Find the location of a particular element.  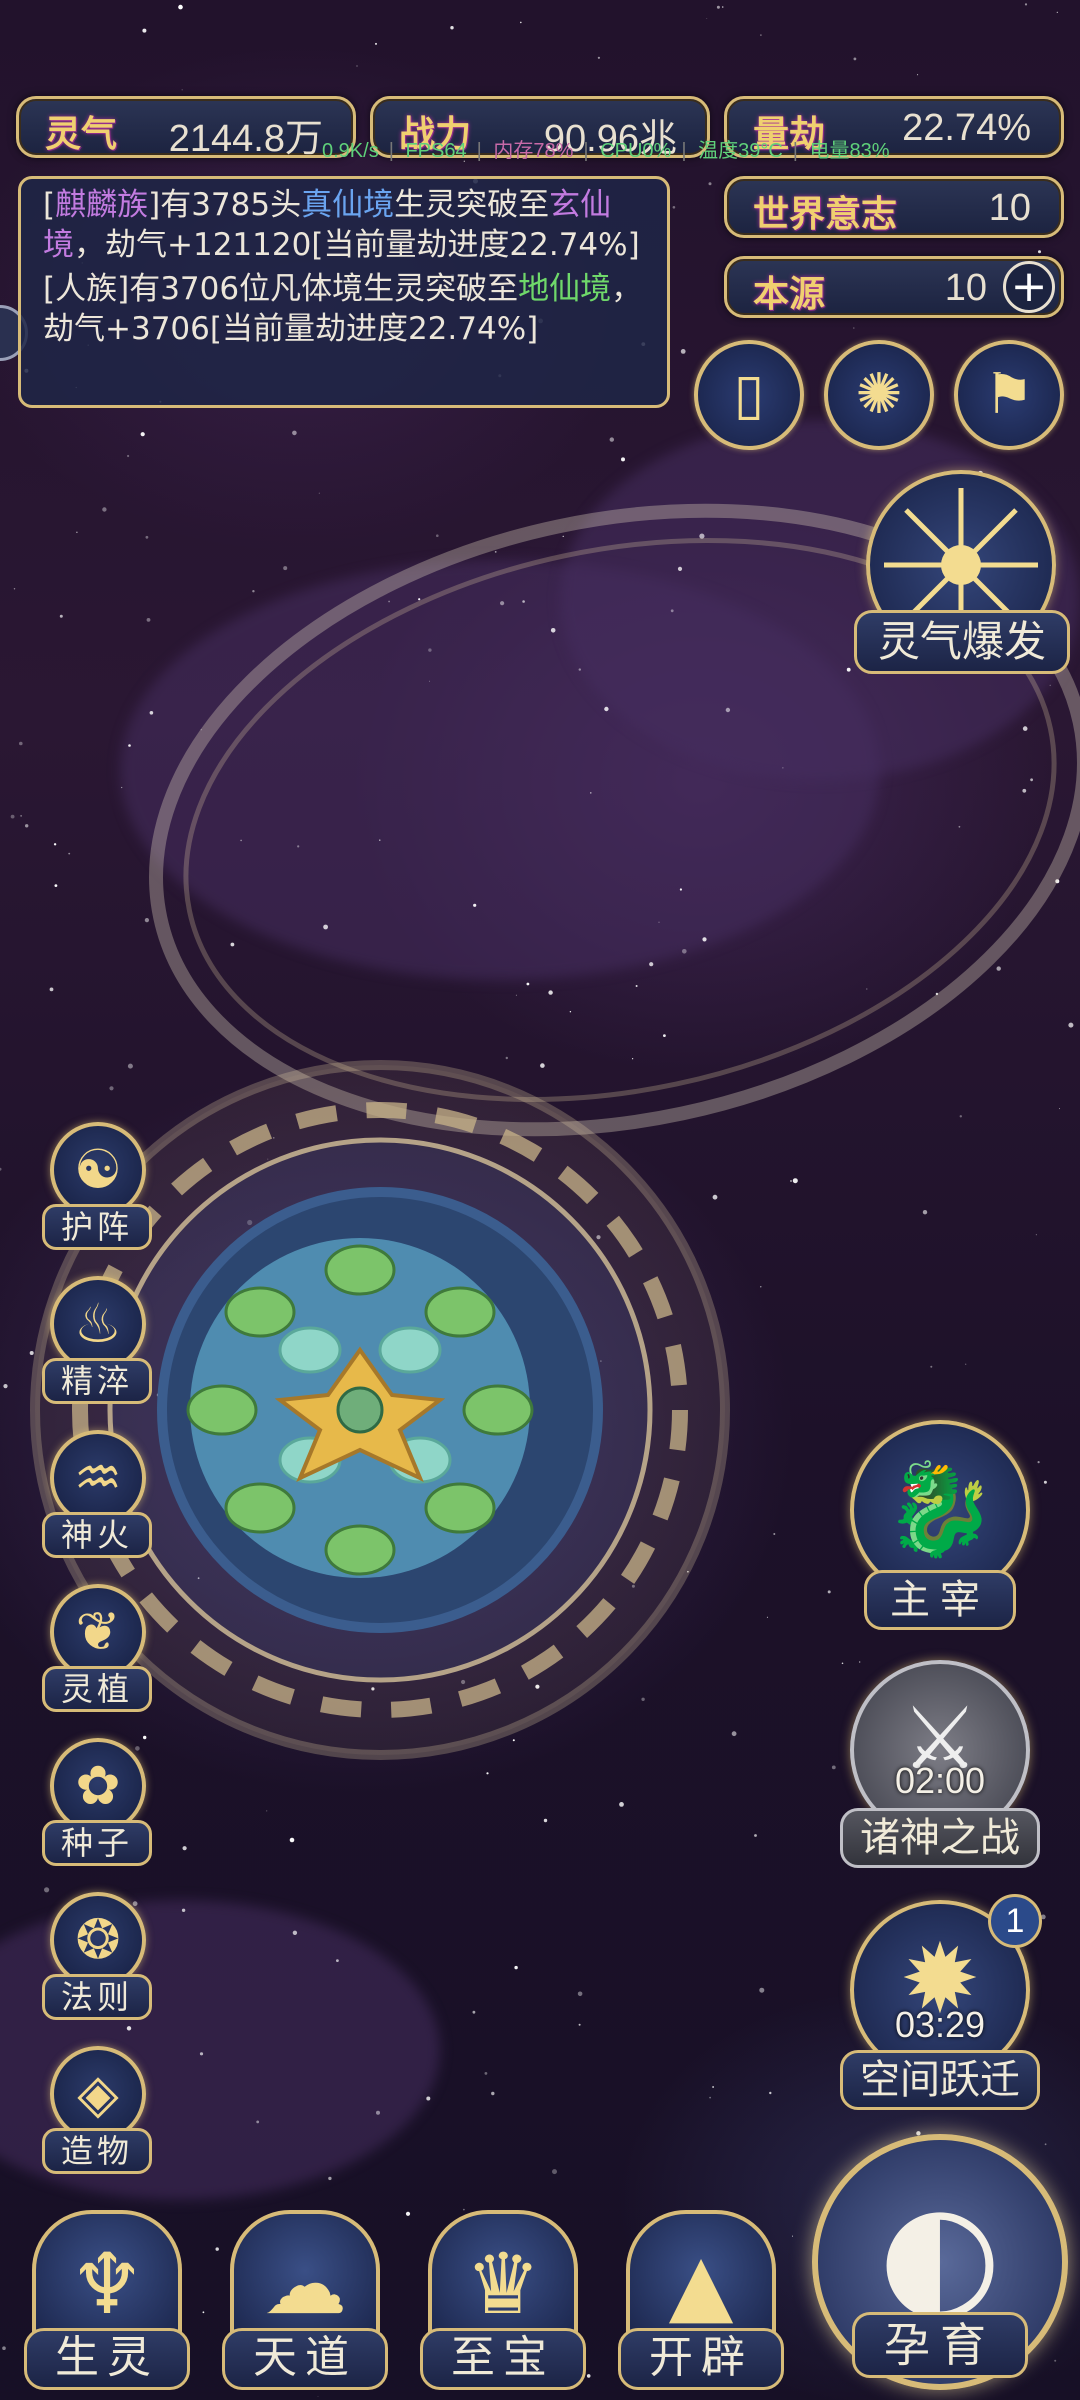

flag-icon: ⚑ is located at coordinates (1009, 394).